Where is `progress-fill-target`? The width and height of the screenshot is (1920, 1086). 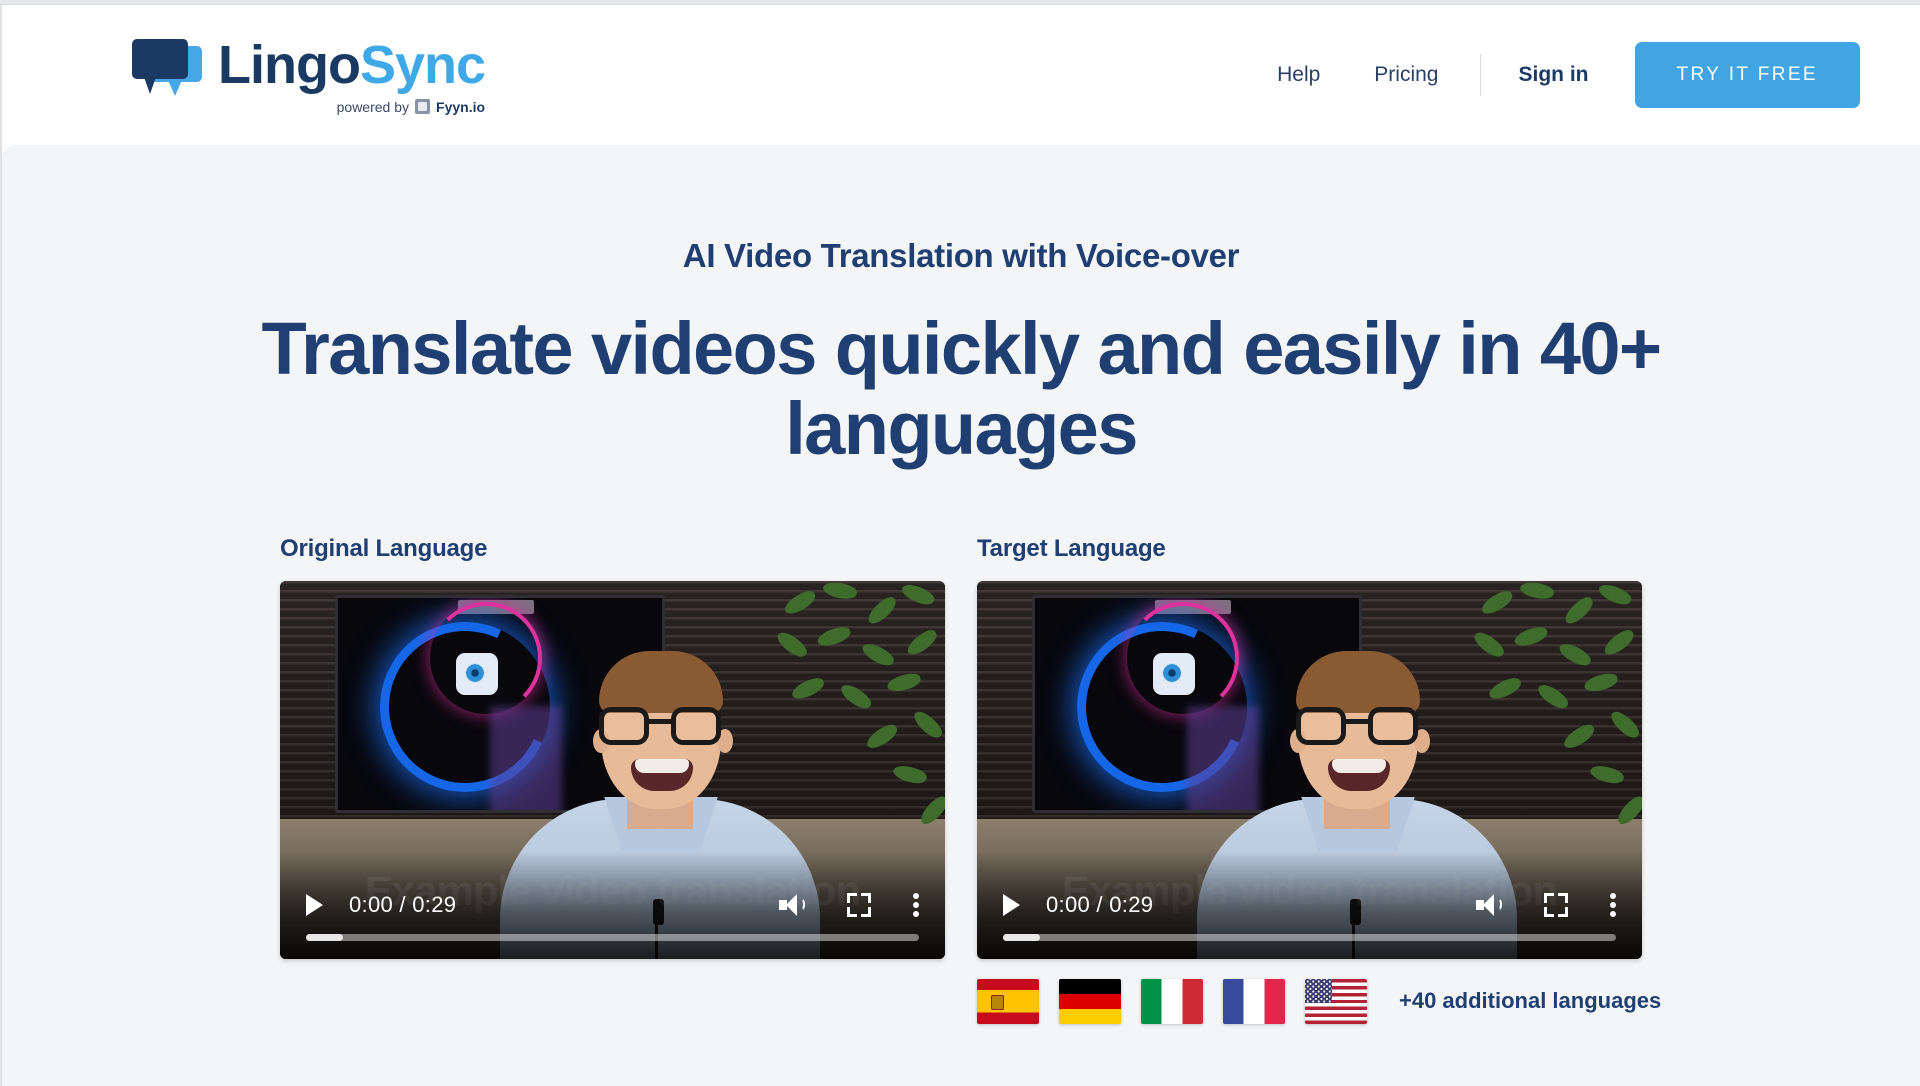 progress-fill-target is located at coordinates (1021, 937).